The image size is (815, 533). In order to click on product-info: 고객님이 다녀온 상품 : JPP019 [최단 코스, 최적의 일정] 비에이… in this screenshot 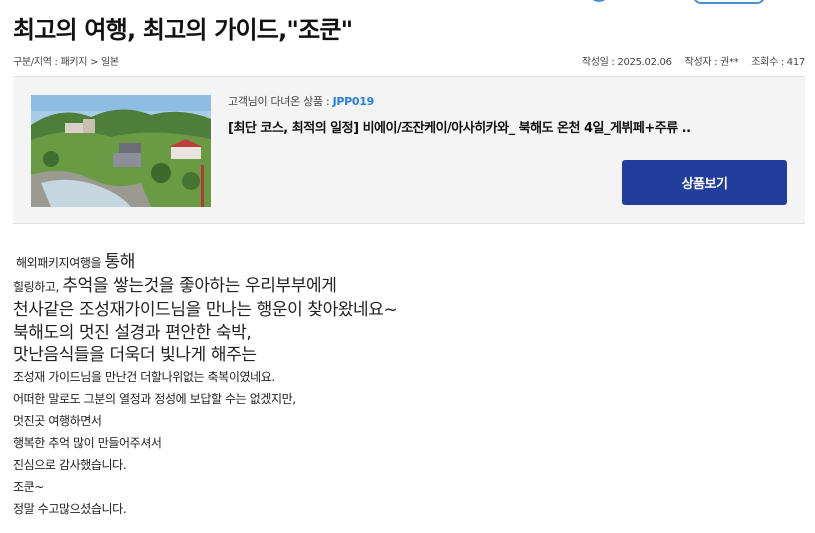, I will do `click(507, 114)`.